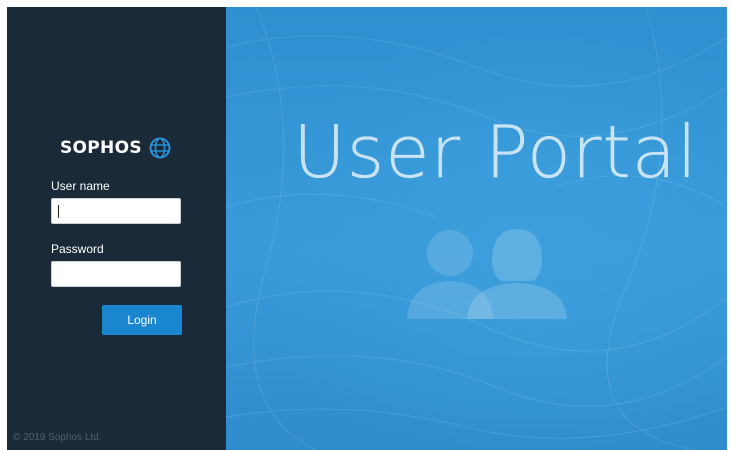  I want to click on username-input, so click(116, 211).